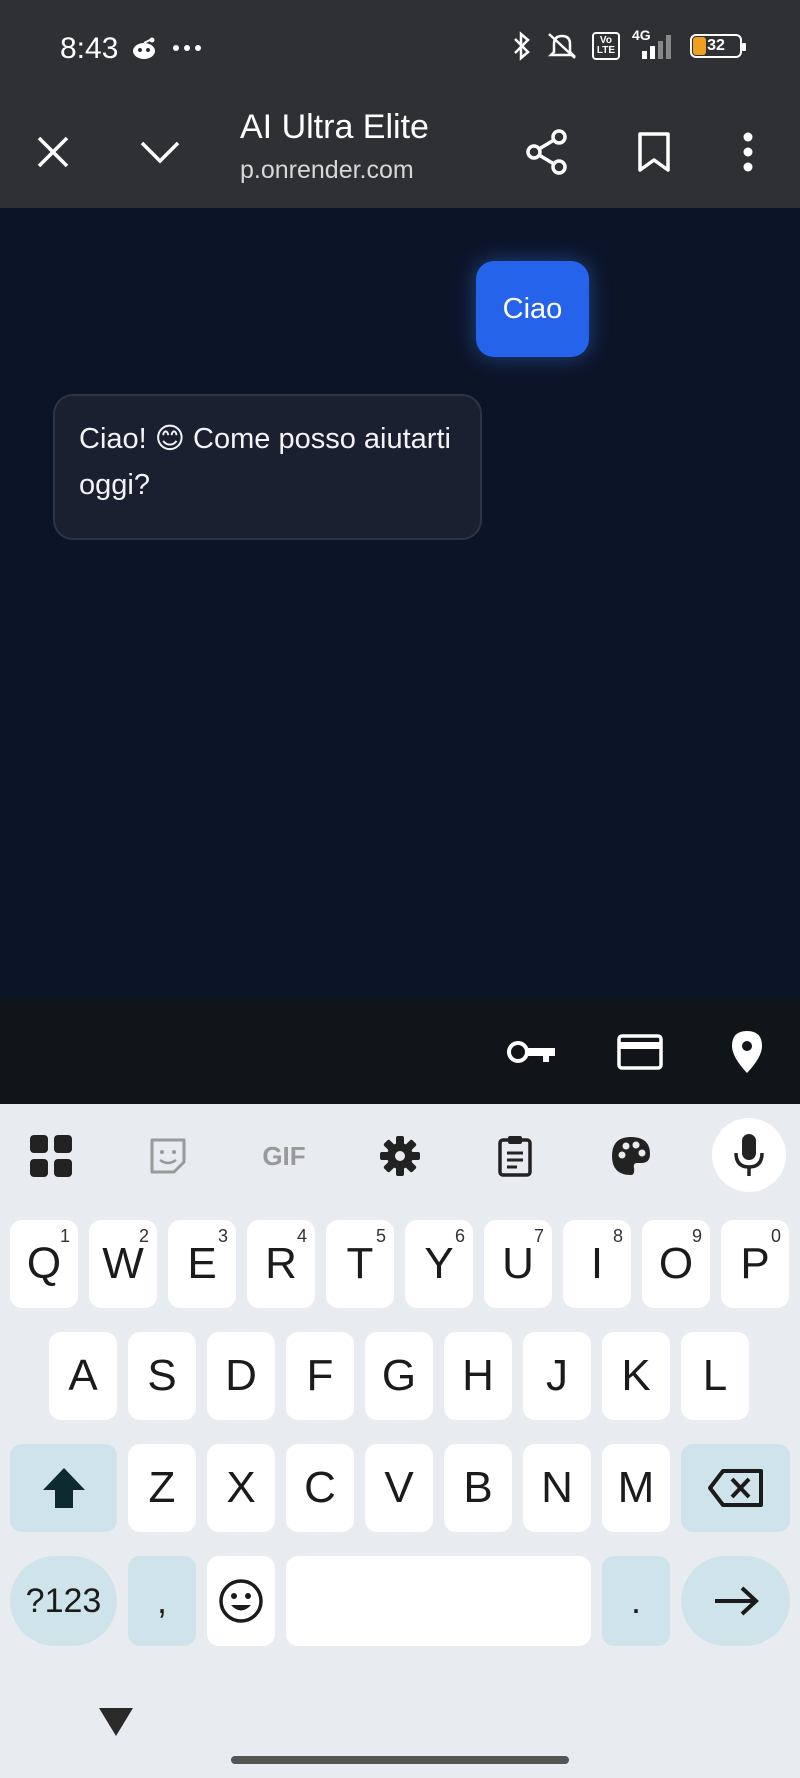 This screenshot has width=800, height=1778. What do you see at coordinates (400, 1051) in the screenshot?
I see `autofill-bar` at bounding box center [400, 1051].